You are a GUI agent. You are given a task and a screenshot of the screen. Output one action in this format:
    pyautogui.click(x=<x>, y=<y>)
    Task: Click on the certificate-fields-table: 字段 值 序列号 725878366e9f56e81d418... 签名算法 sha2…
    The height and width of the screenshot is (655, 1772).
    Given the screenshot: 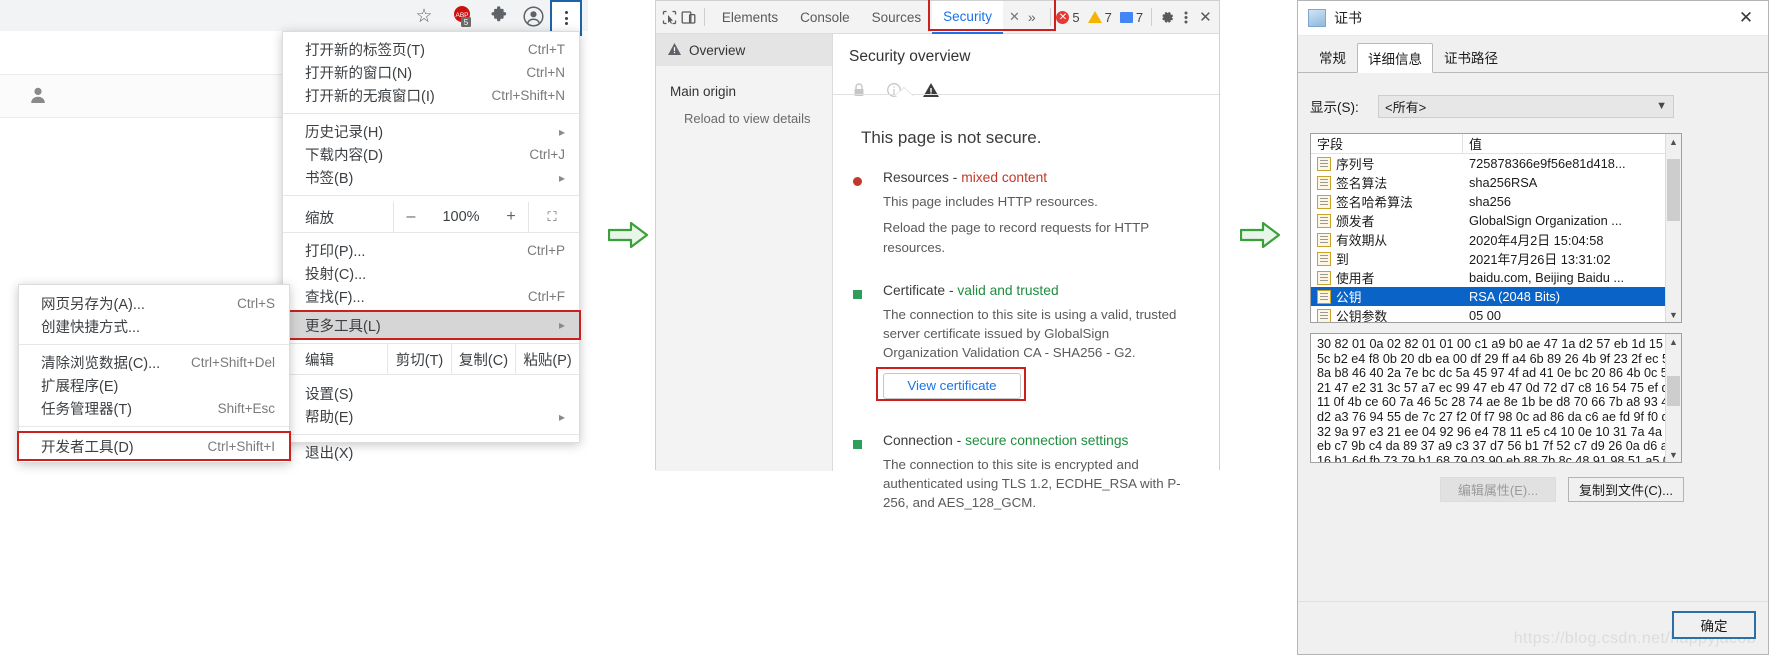 What is the action you would take?
    pyautogui.click(x=1496, y=228)
    